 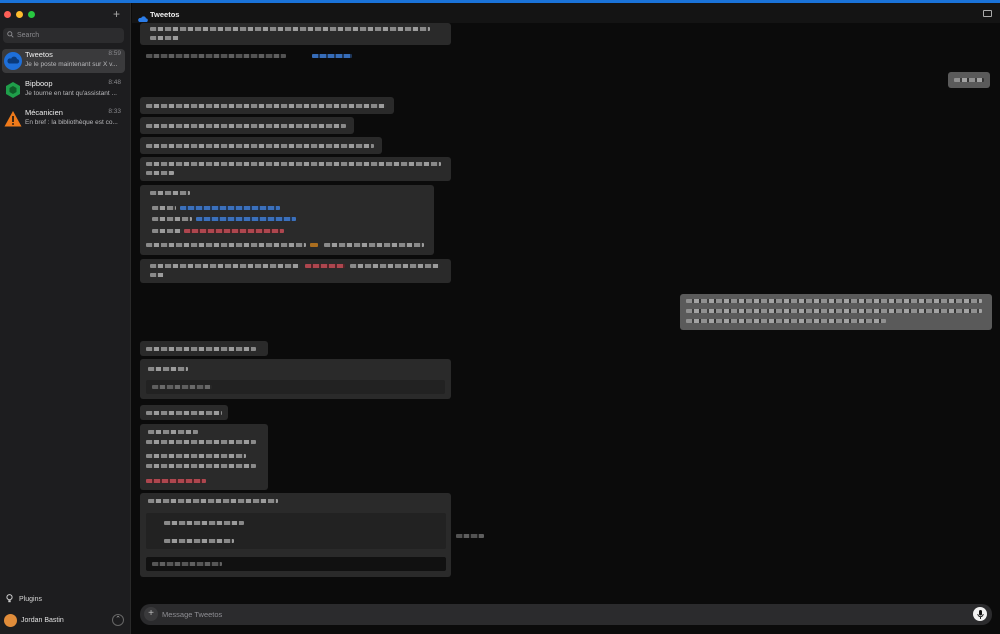 I want to click on close-window-button, so click(x=7, y=14).